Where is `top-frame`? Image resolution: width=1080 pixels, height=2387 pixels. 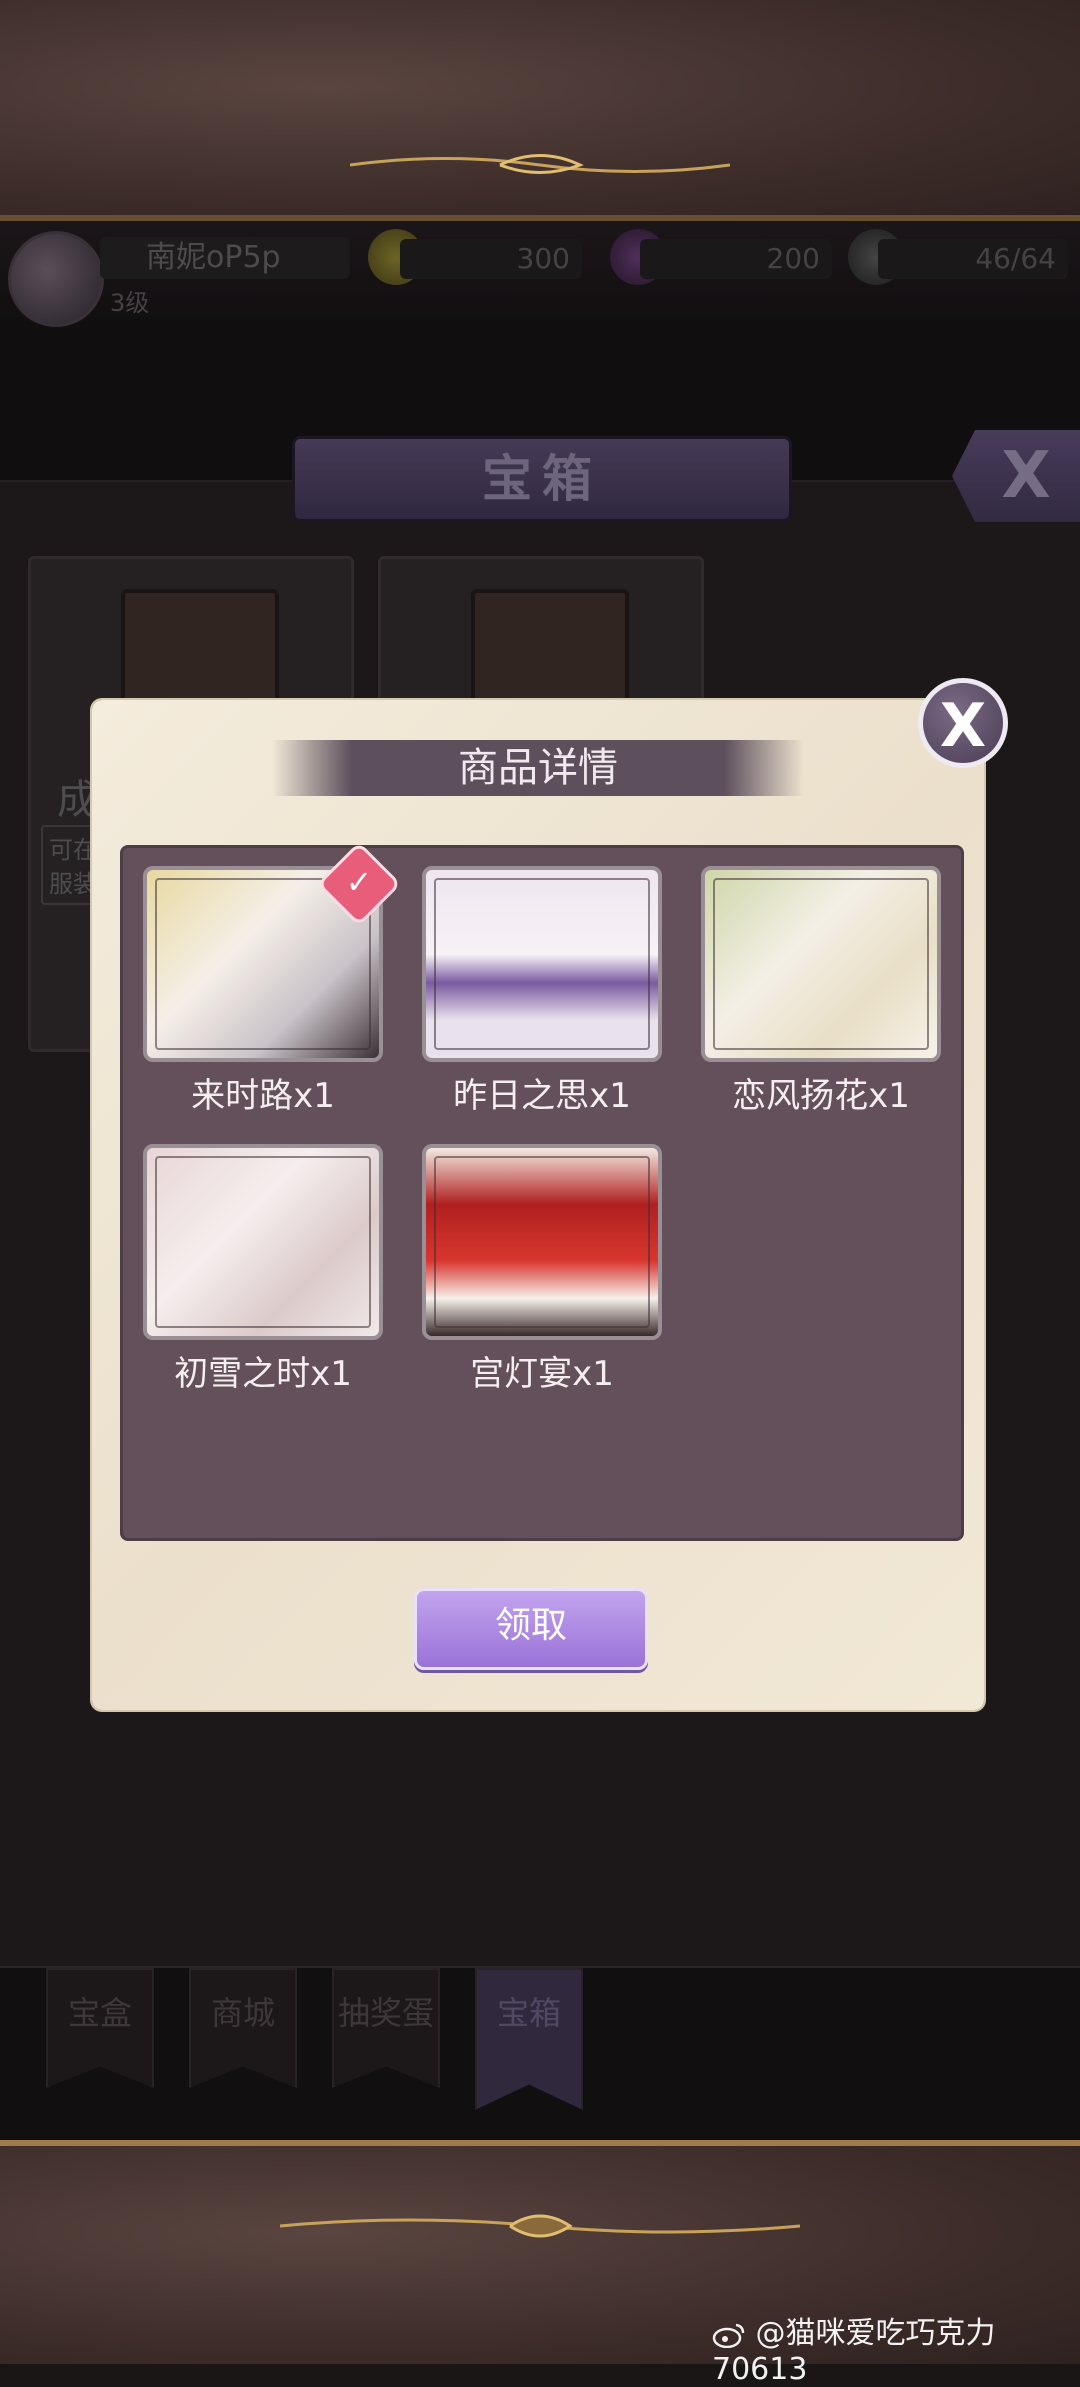 top-frame is located at coordinates (540, 110).